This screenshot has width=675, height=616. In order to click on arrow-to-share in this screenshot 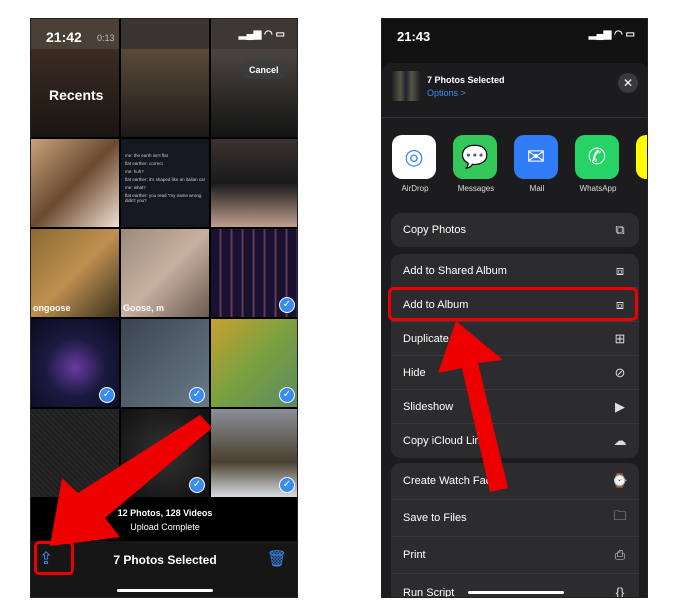, I will do `click(131, 480)`.